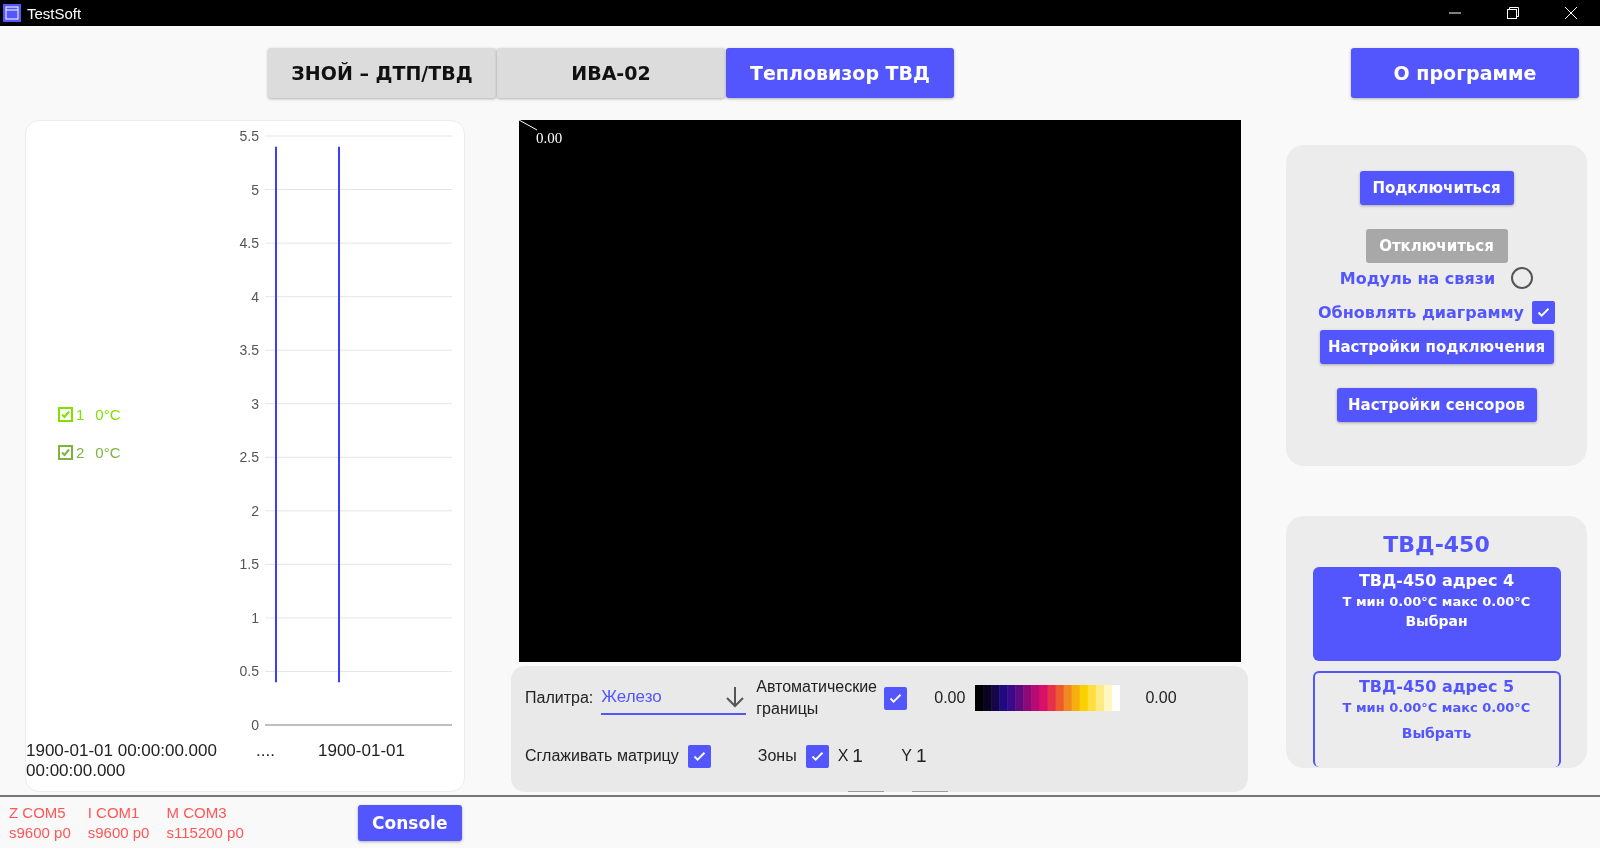 The image size is (1600, 848). I want to click on settings-button: Настройки подключения, so click(1436, 347).